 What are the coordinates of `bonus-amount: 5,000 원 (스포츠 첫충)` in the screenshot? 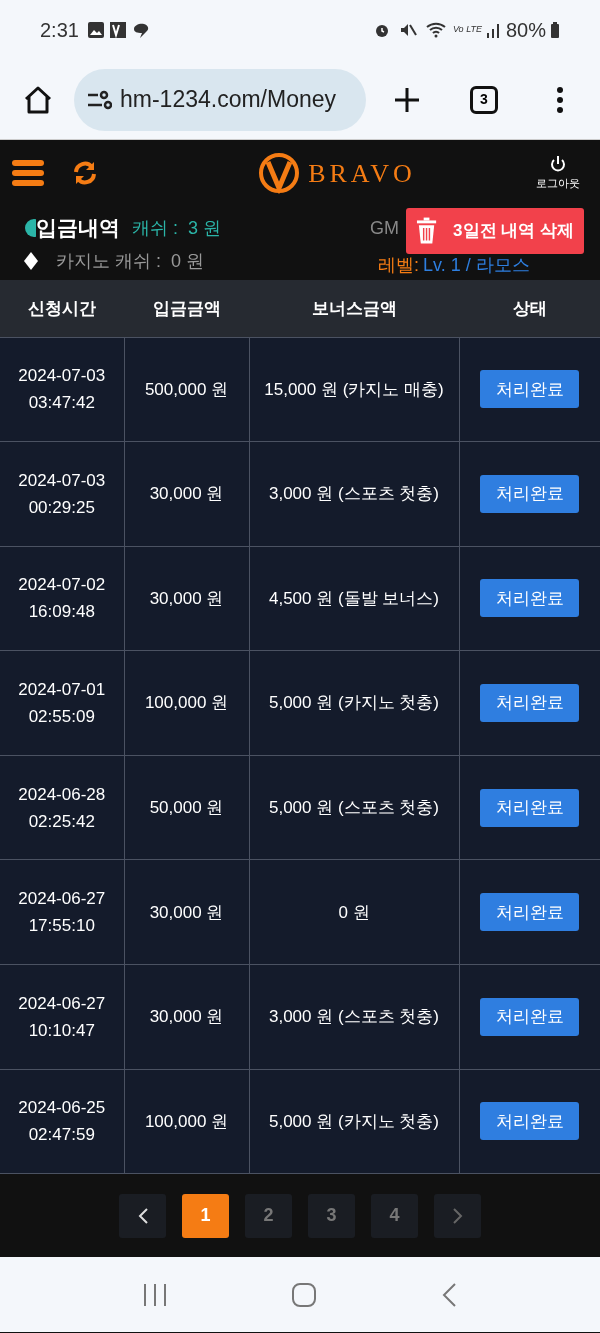 It's located at (353, 807).